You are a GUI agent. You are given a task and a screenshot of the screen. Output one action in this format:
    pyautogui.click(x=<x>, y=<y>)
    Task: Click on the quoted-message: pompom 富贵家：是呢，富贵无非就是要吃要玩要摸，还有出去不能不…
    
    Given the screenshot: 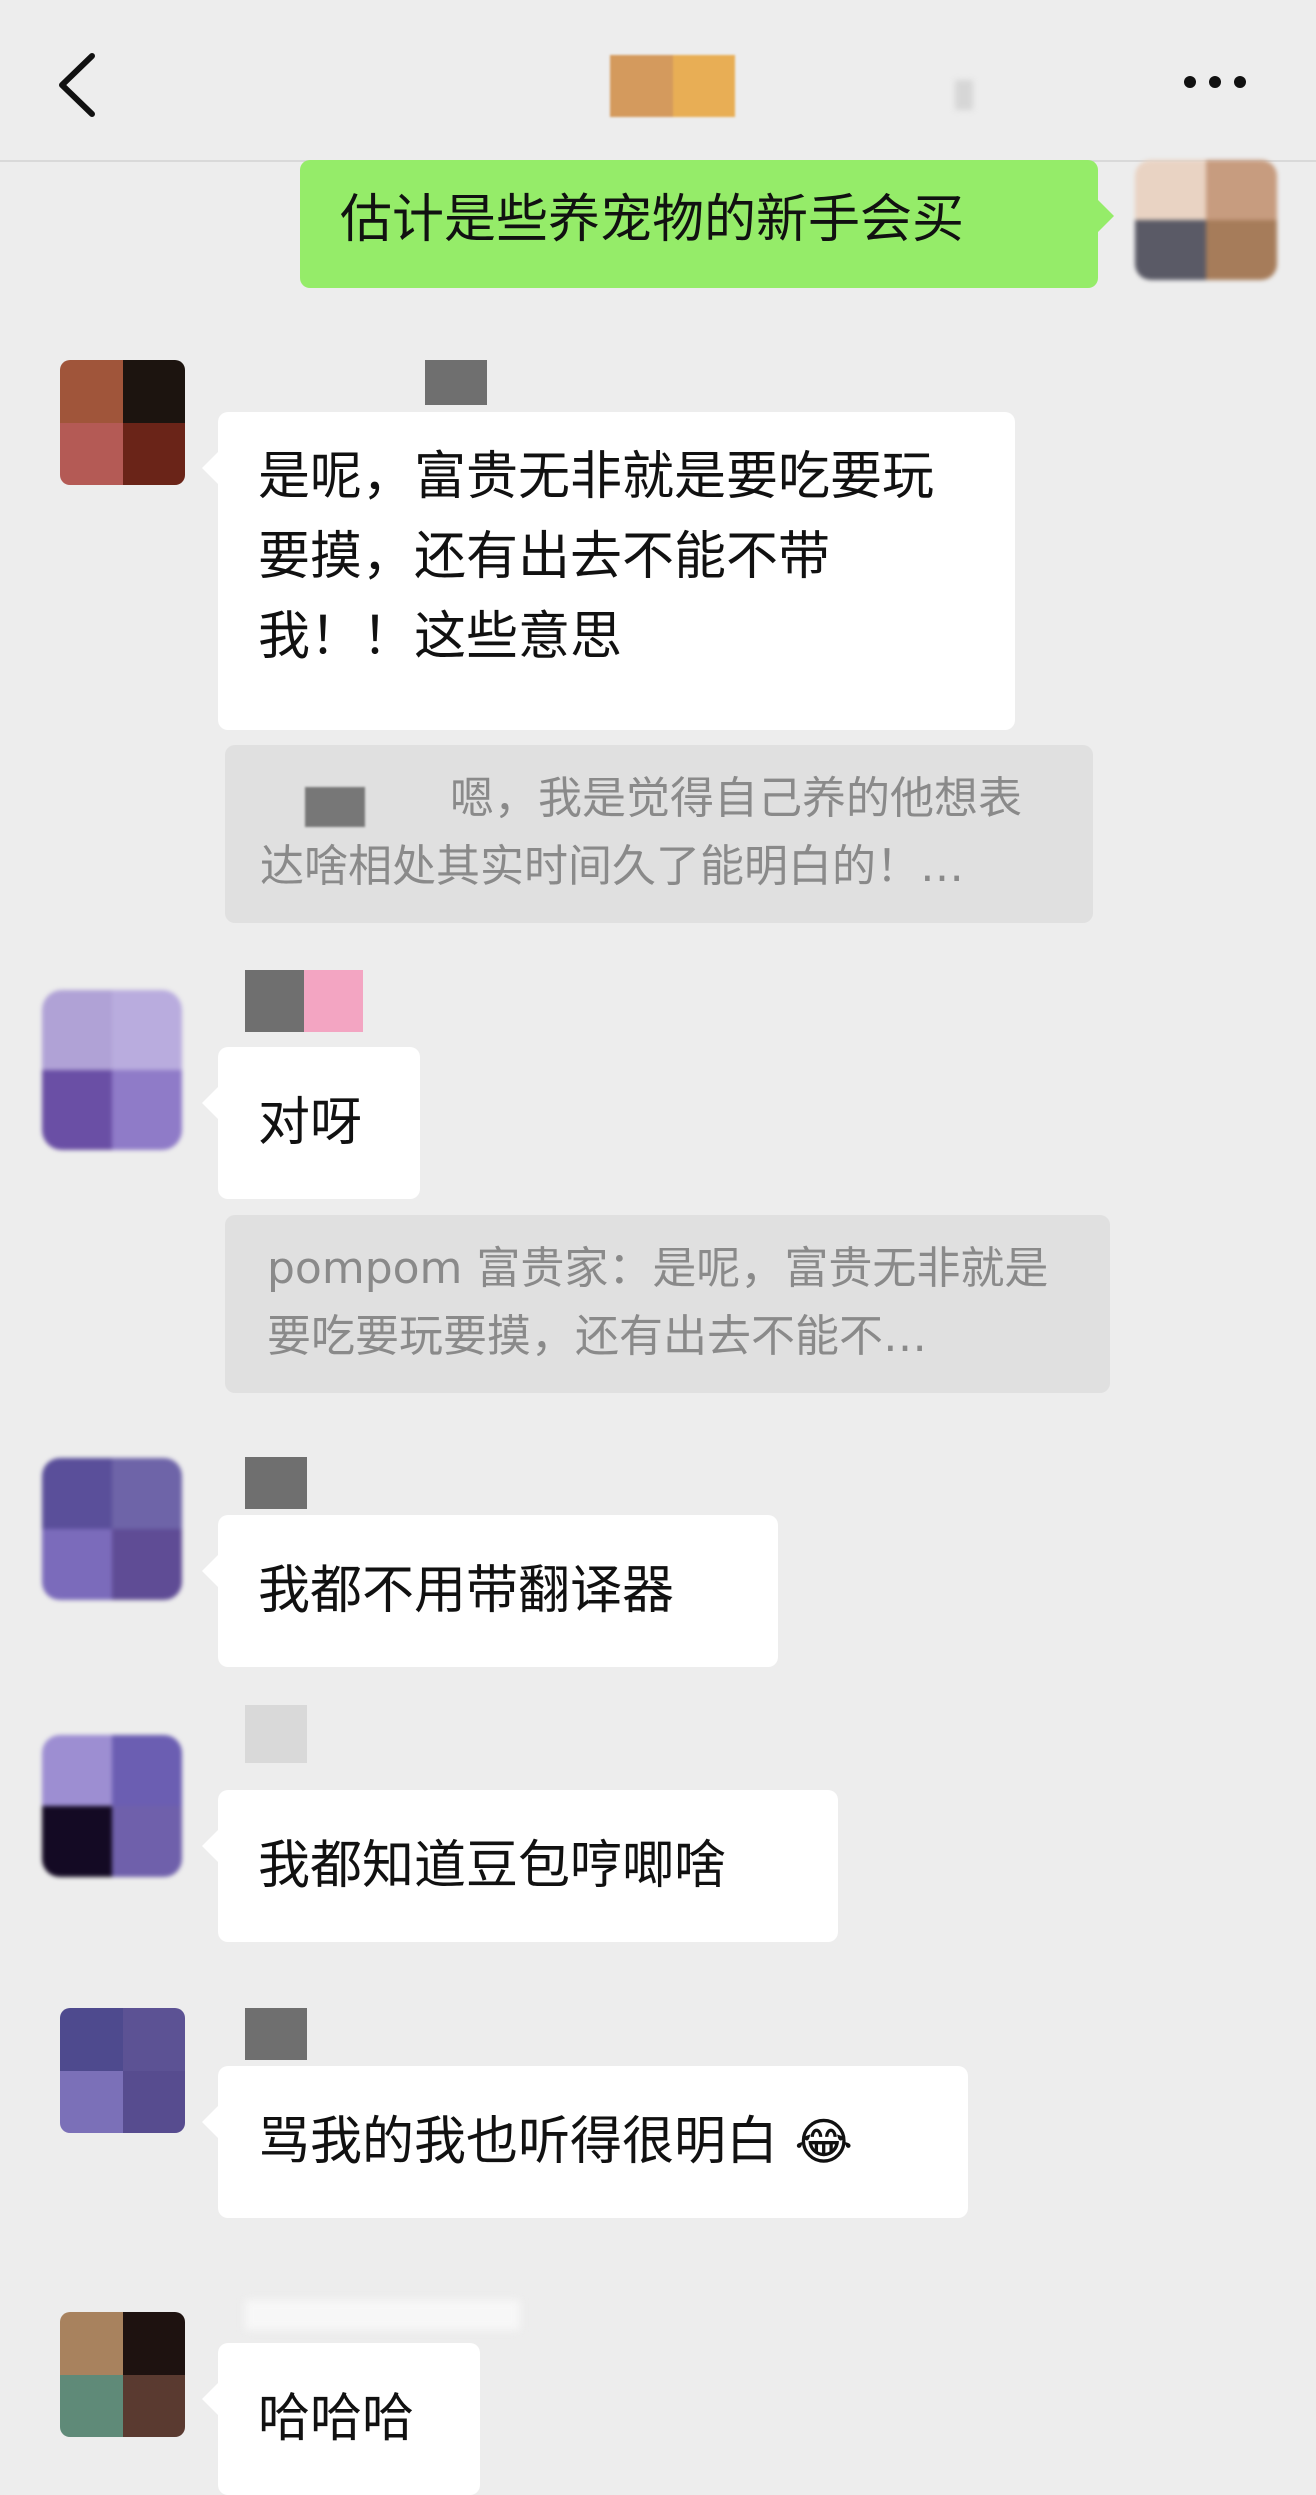 What is the action you would take?
    pyautogui.click(x=667, y=1304)
    